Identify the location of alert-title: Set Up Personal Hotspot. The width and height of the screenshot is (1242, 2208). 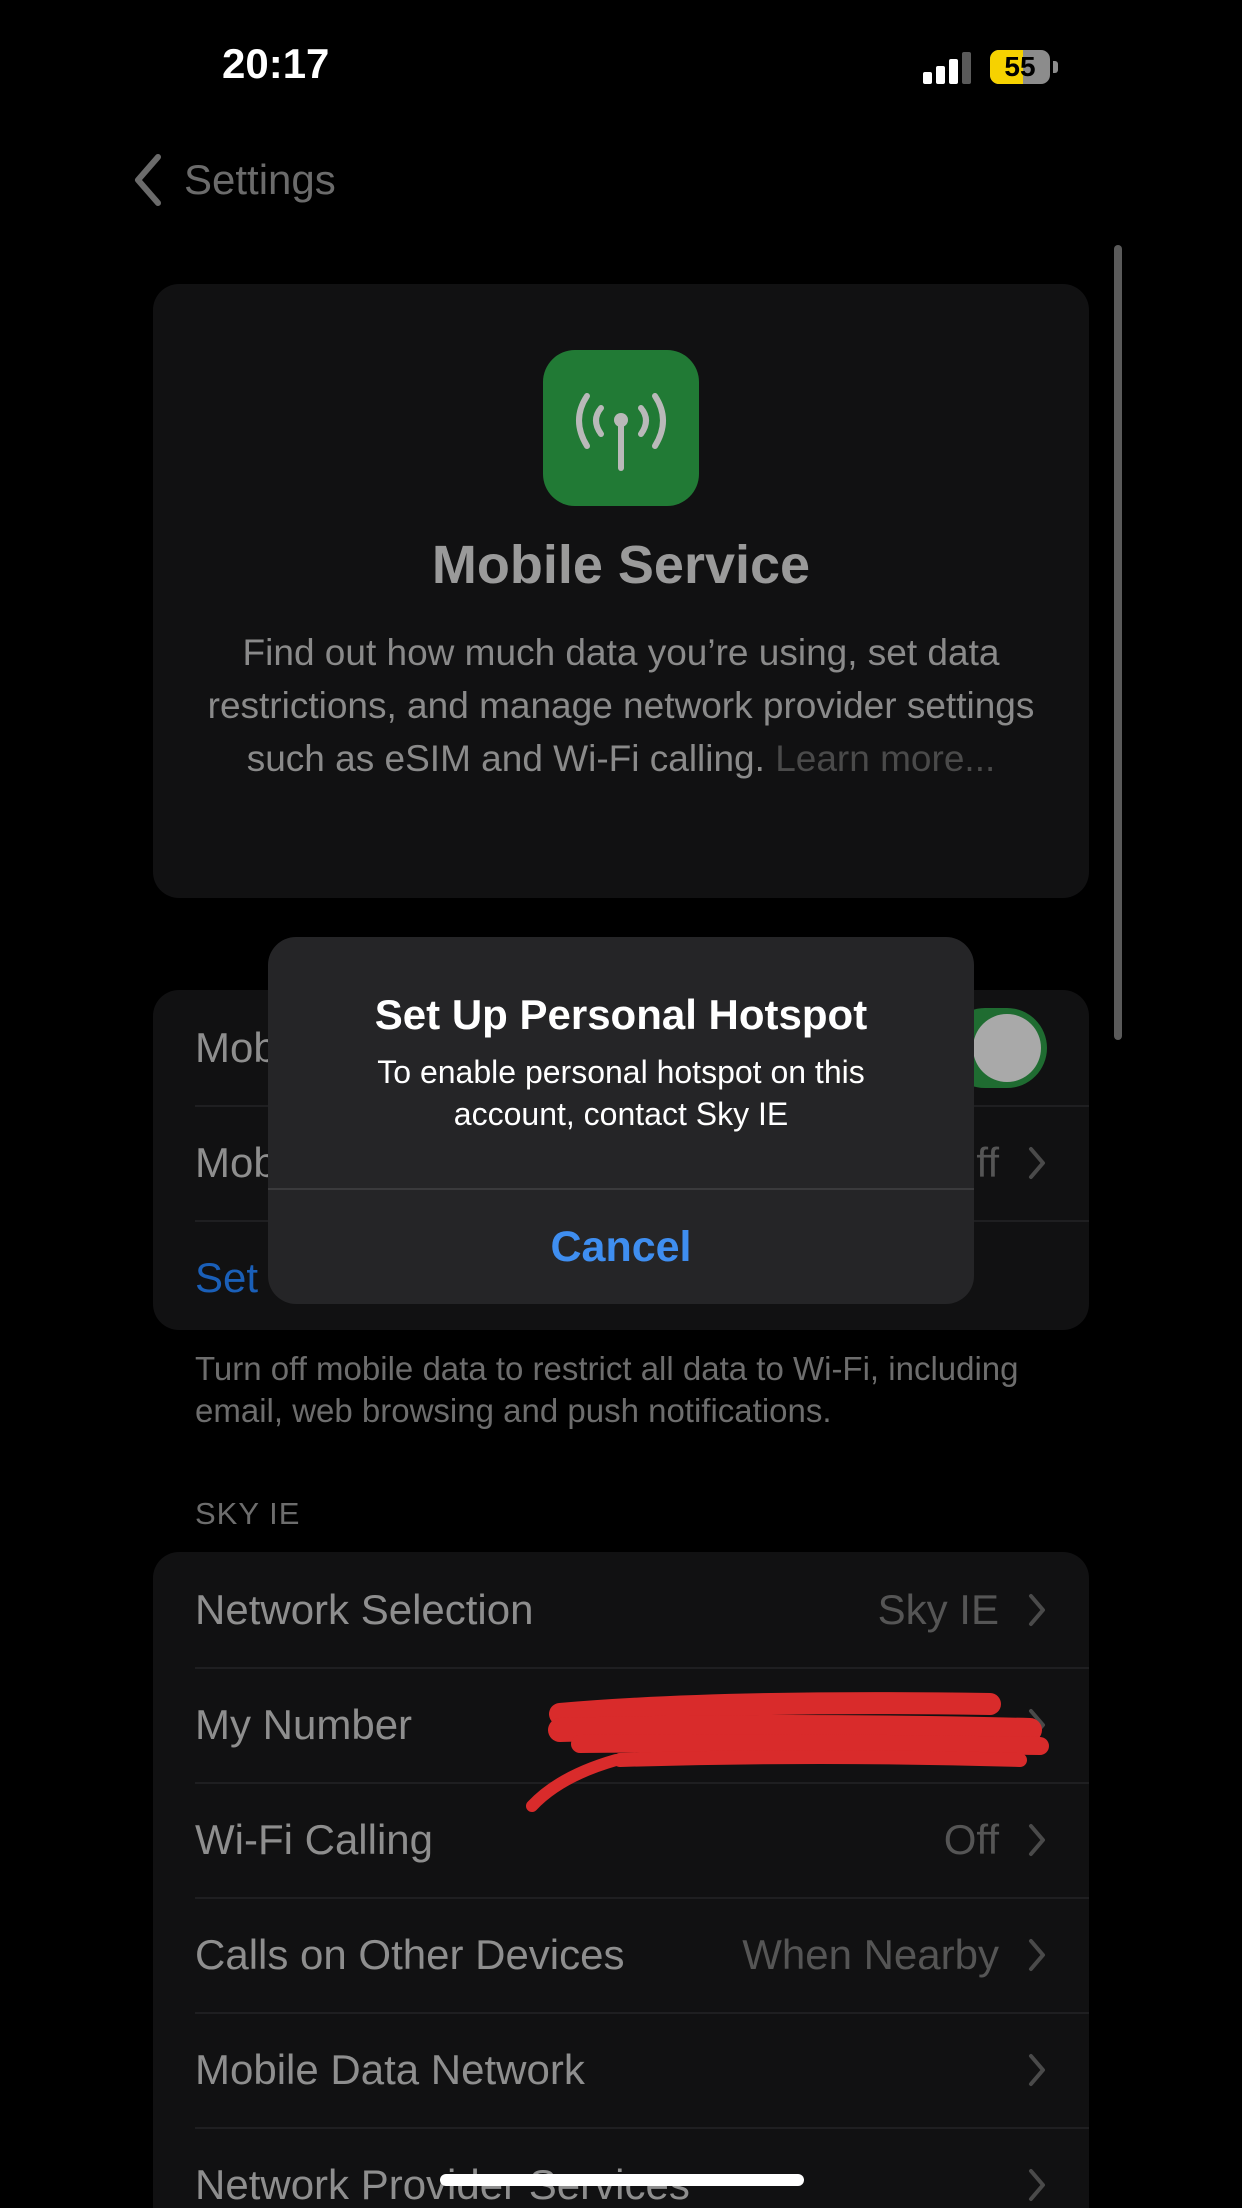
(621, 1014).